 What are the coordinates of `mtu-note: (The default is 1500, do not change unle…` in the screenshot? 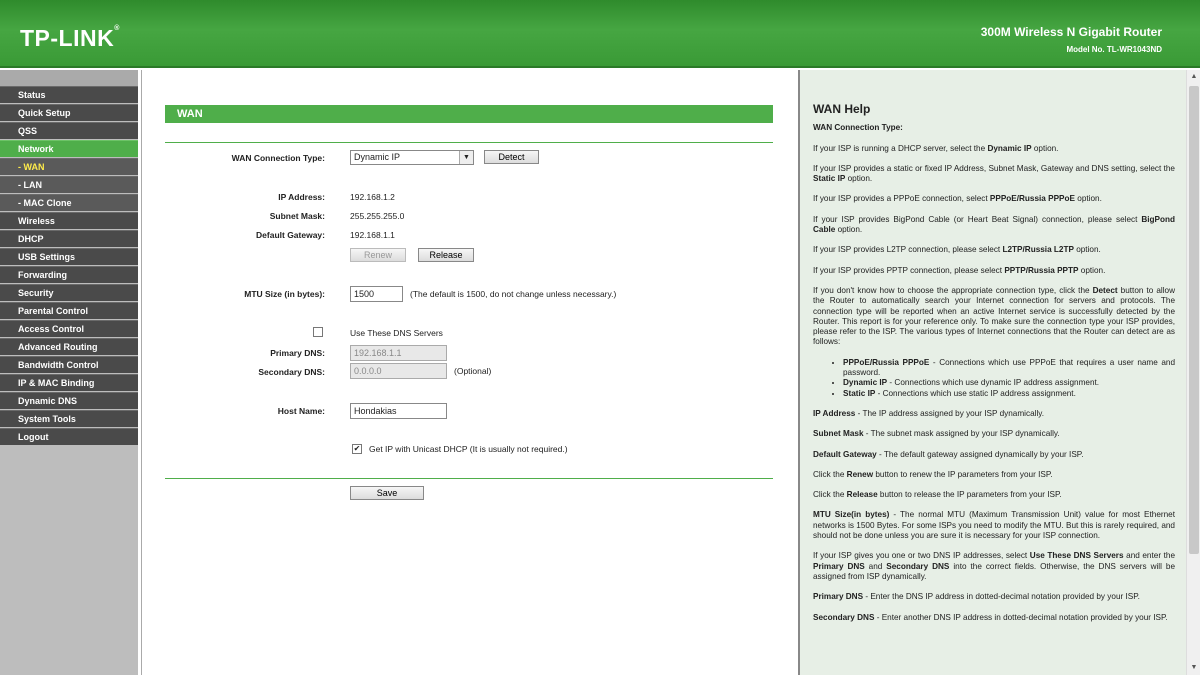 It's located at (513, 294).